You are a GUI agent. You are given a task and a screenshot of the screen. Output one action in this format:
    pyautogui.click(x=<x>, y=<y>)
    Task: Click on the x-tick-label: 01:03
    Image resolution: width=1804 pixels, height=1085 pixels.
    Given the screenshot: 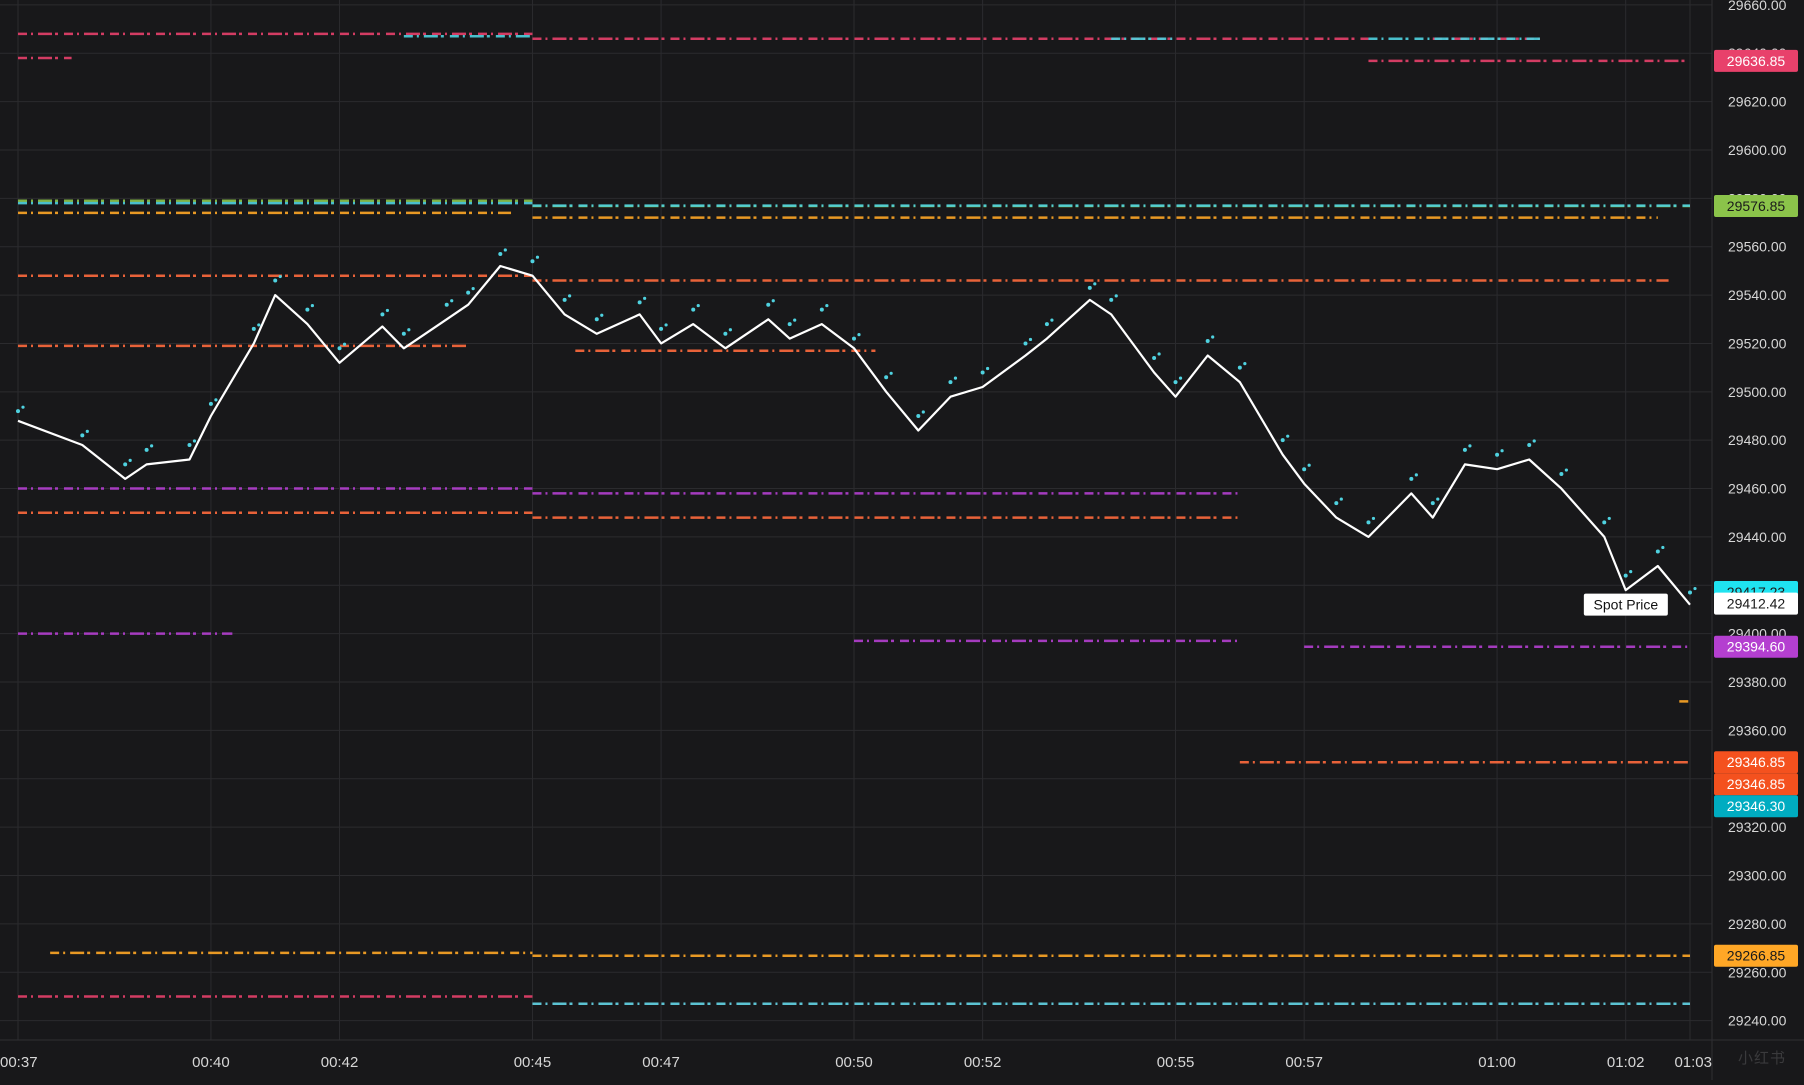 What is the action you would take?
    pyautogui.click(x=1693, y=1062)
    